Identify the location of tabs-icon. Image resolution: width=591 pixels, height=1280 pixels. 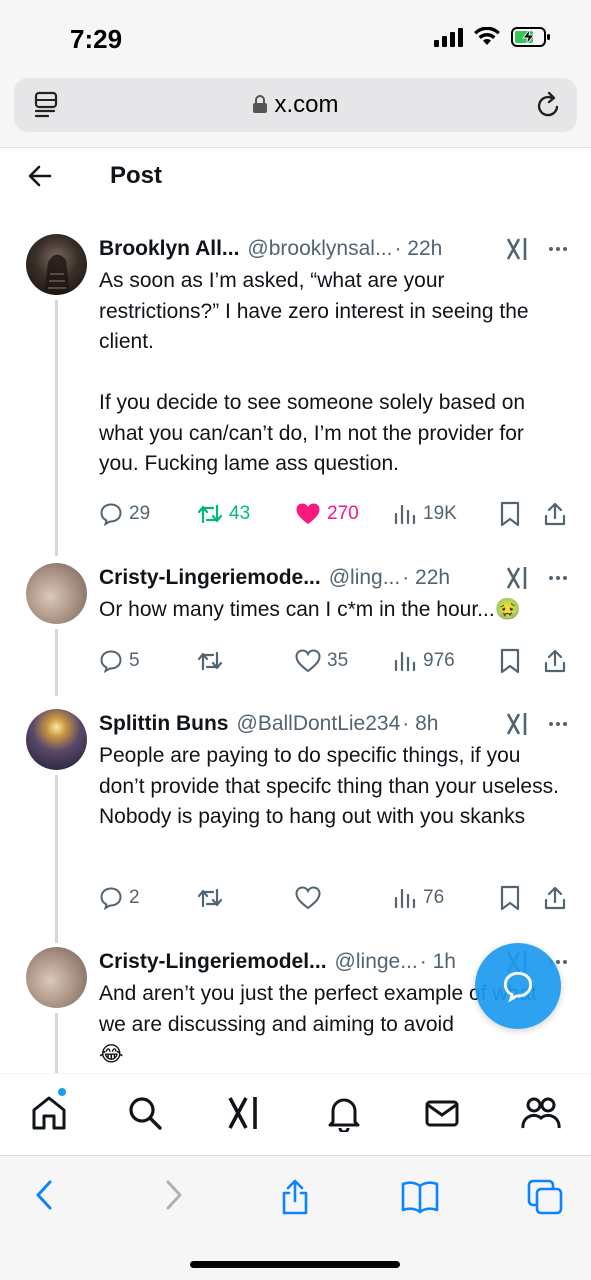
(545, 1197).